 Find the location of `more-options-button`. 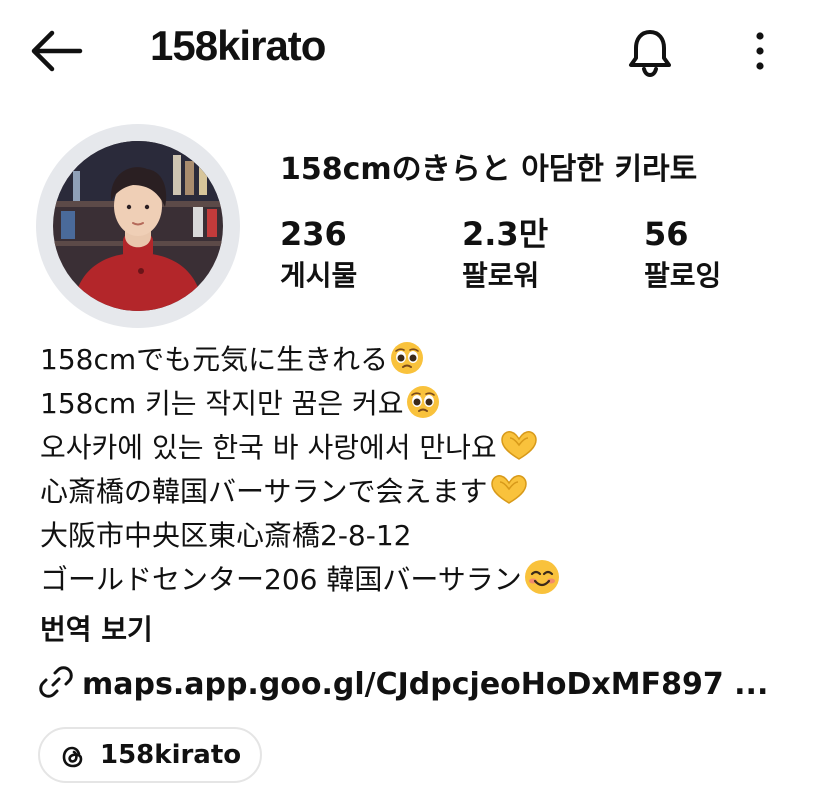

more-options-button is located at coordinates (760, 52).